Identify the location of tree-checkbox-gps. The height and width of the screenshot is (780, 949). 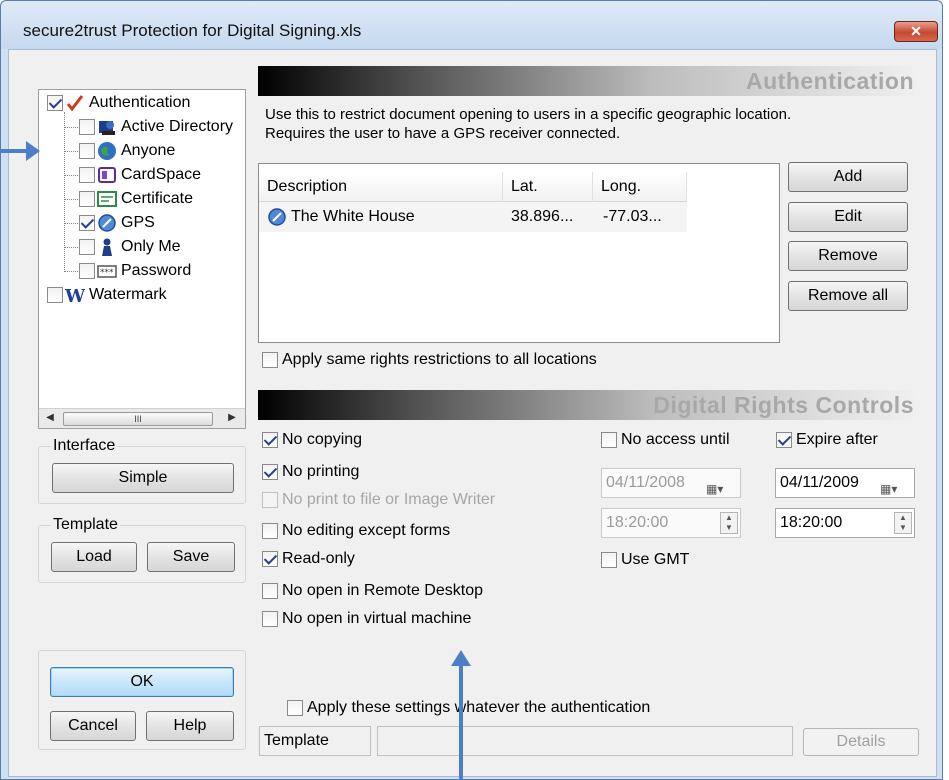
(87, 223).